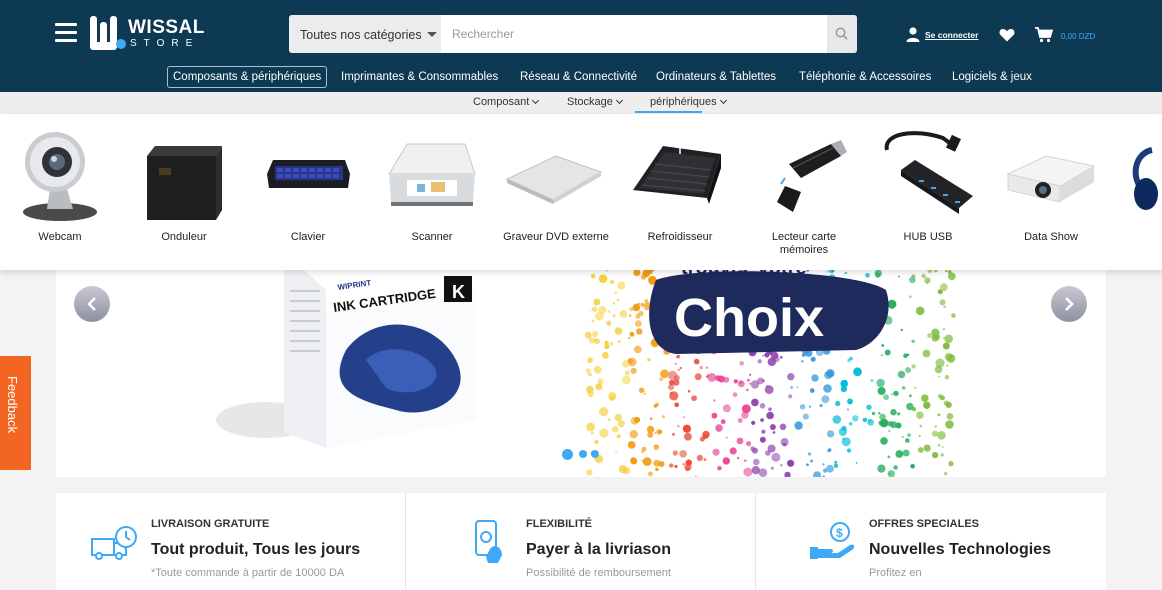 This screenshot has width=1162, height=590. What do you see at coordinates (1078, 36) in the screenshot?
I see `cart-total: 0,00 DZD` at bounding box center [1078, 36].